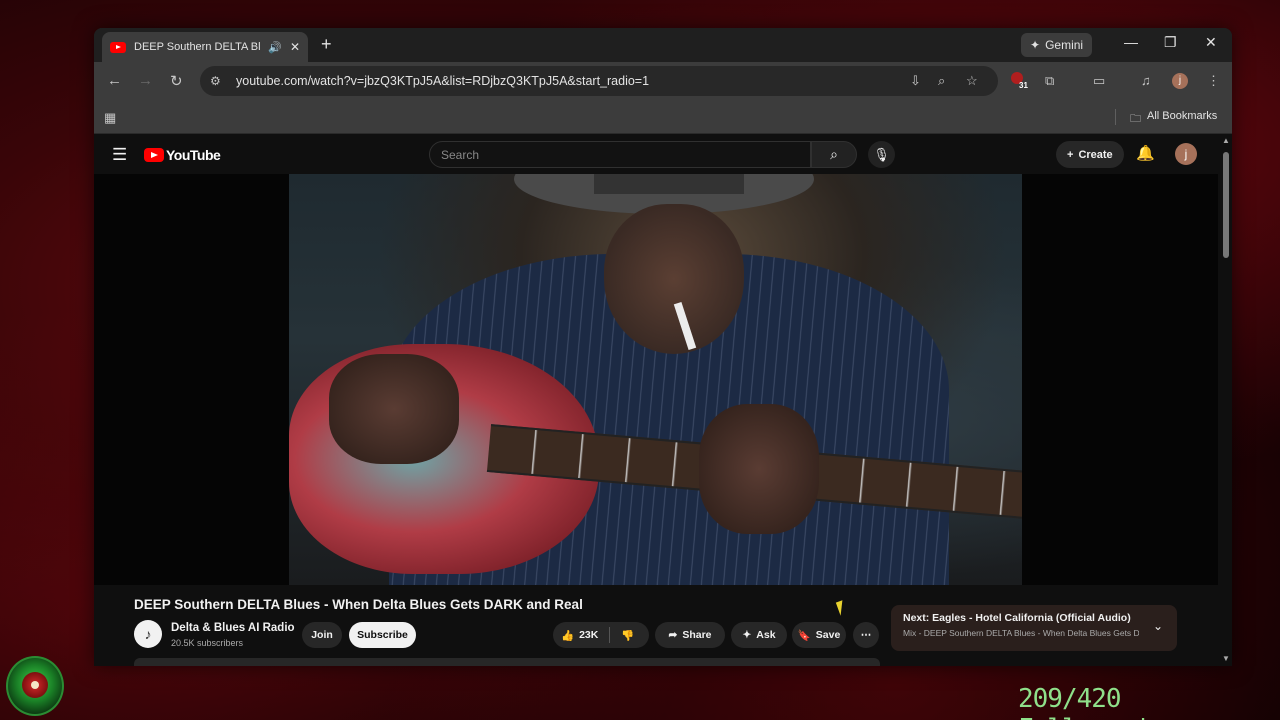  I want to click on media-controls-icon: ♫, so click(1146, 80).